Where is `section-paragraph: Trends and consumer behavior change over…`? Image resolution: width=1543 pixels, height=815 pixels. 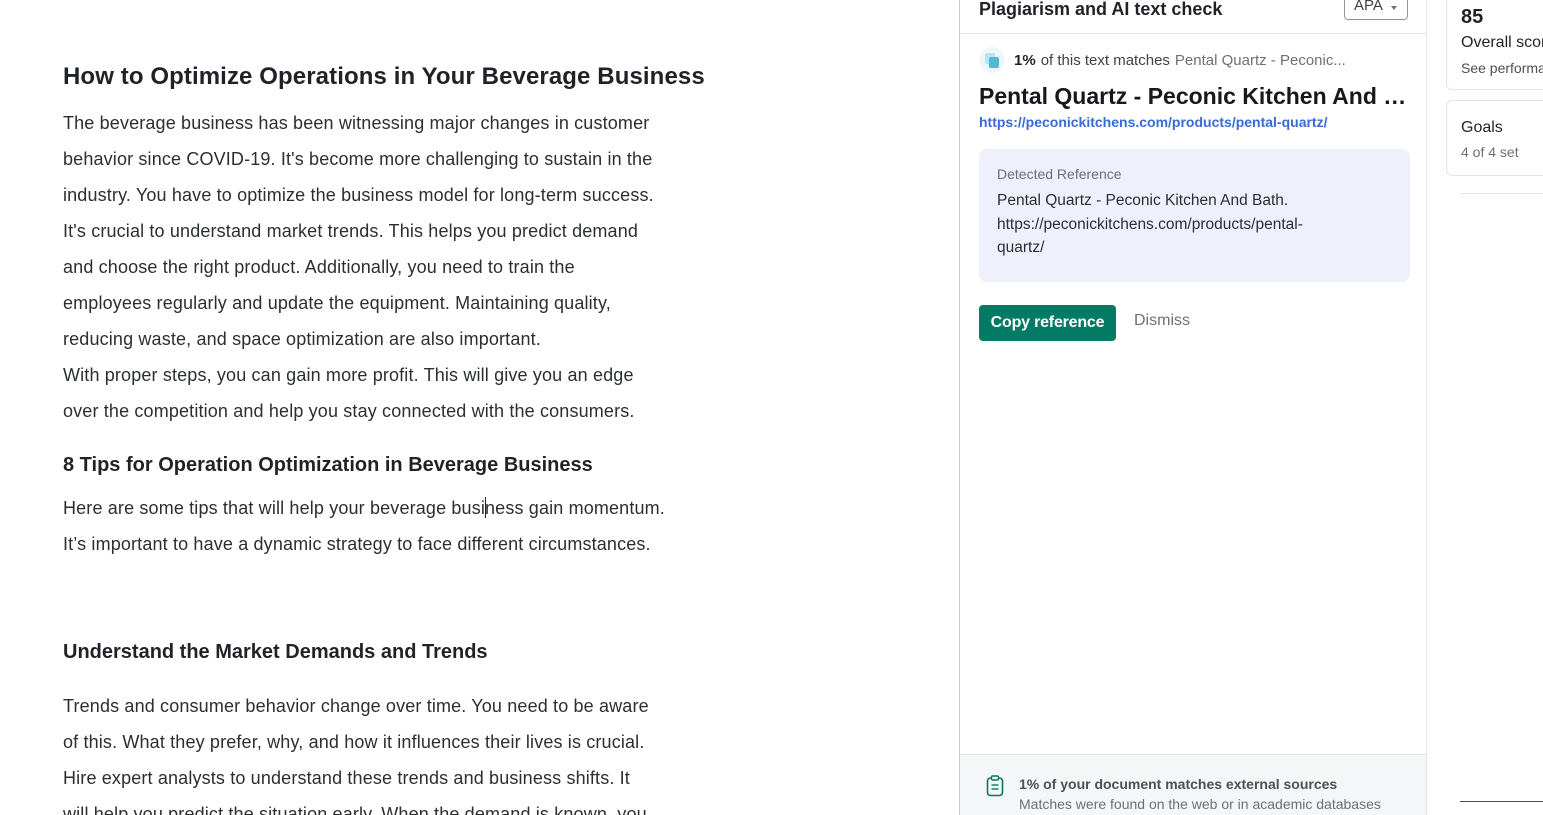 section-paragraph: Trends and consumer behavior change over… is located at coordinates (408, 751).